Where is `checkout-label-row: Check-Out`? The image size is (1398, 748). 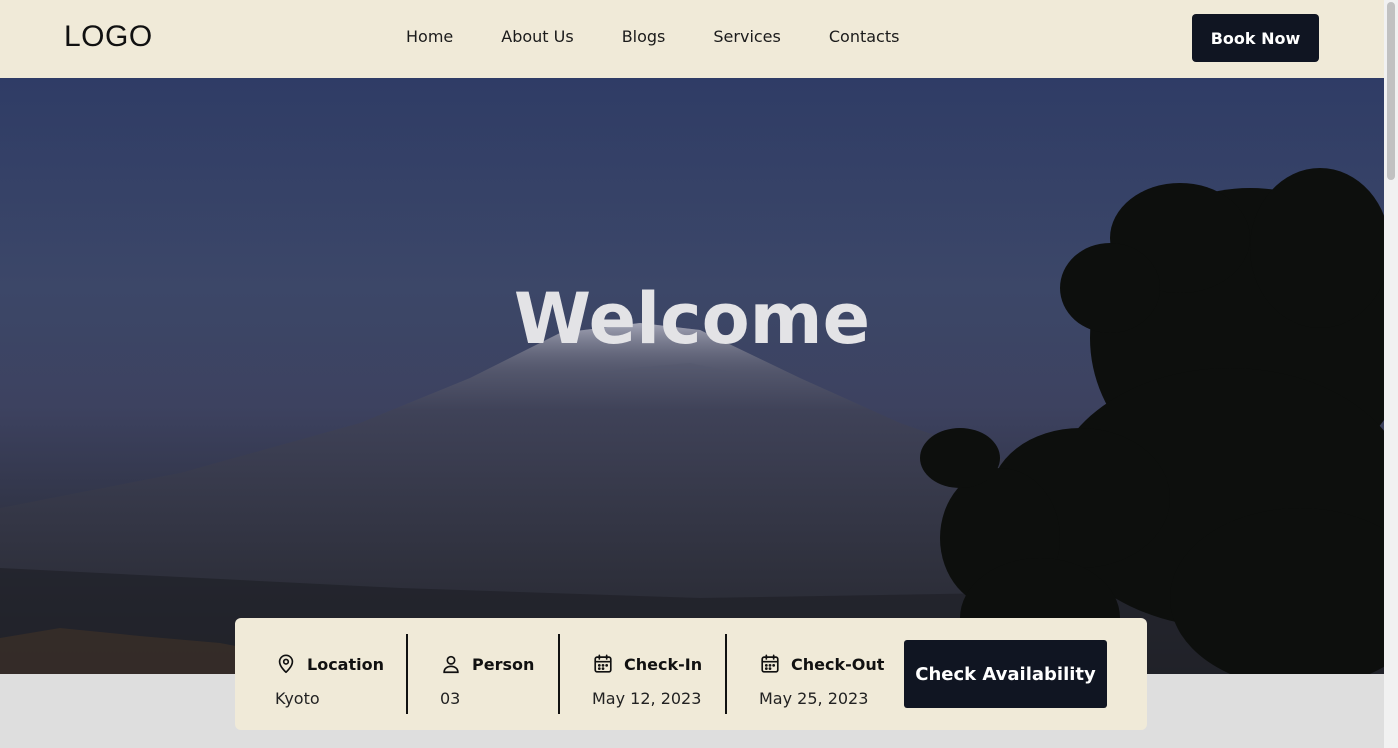
checkout-label-row: Check-Out is located at coordinates (821, 664).